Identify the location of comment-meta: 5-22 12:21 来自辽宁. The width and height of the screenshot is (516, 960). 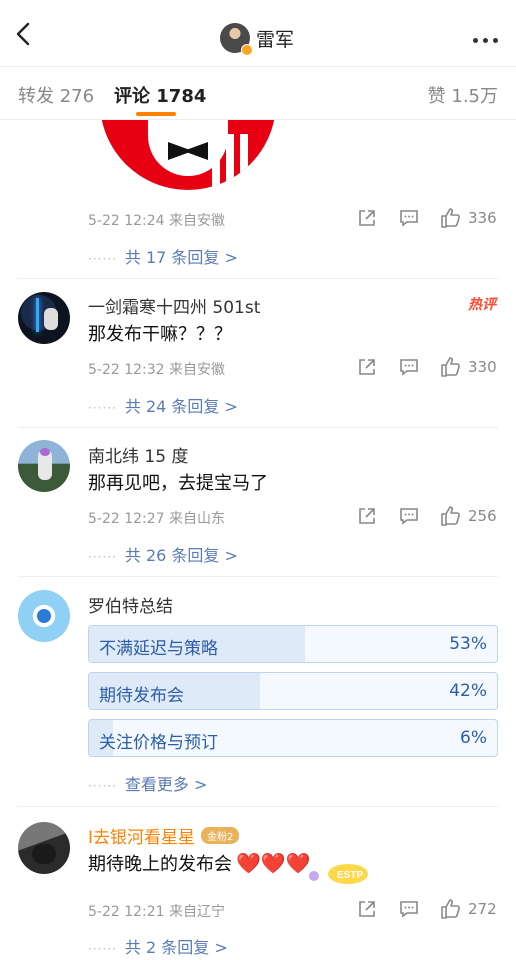
(157, 912).